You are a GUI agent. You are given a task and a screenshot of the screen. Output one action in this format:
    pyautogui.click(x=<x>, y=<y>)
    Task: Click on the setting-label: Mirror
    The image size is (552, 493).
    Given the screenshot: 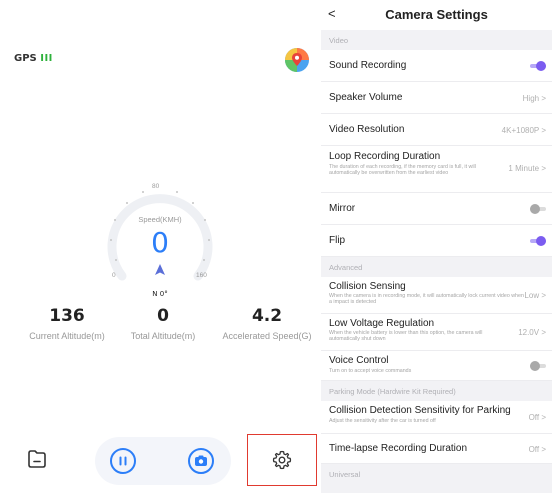 What is the action you would take?
    pyautogui.click(x=342, y=208)
    